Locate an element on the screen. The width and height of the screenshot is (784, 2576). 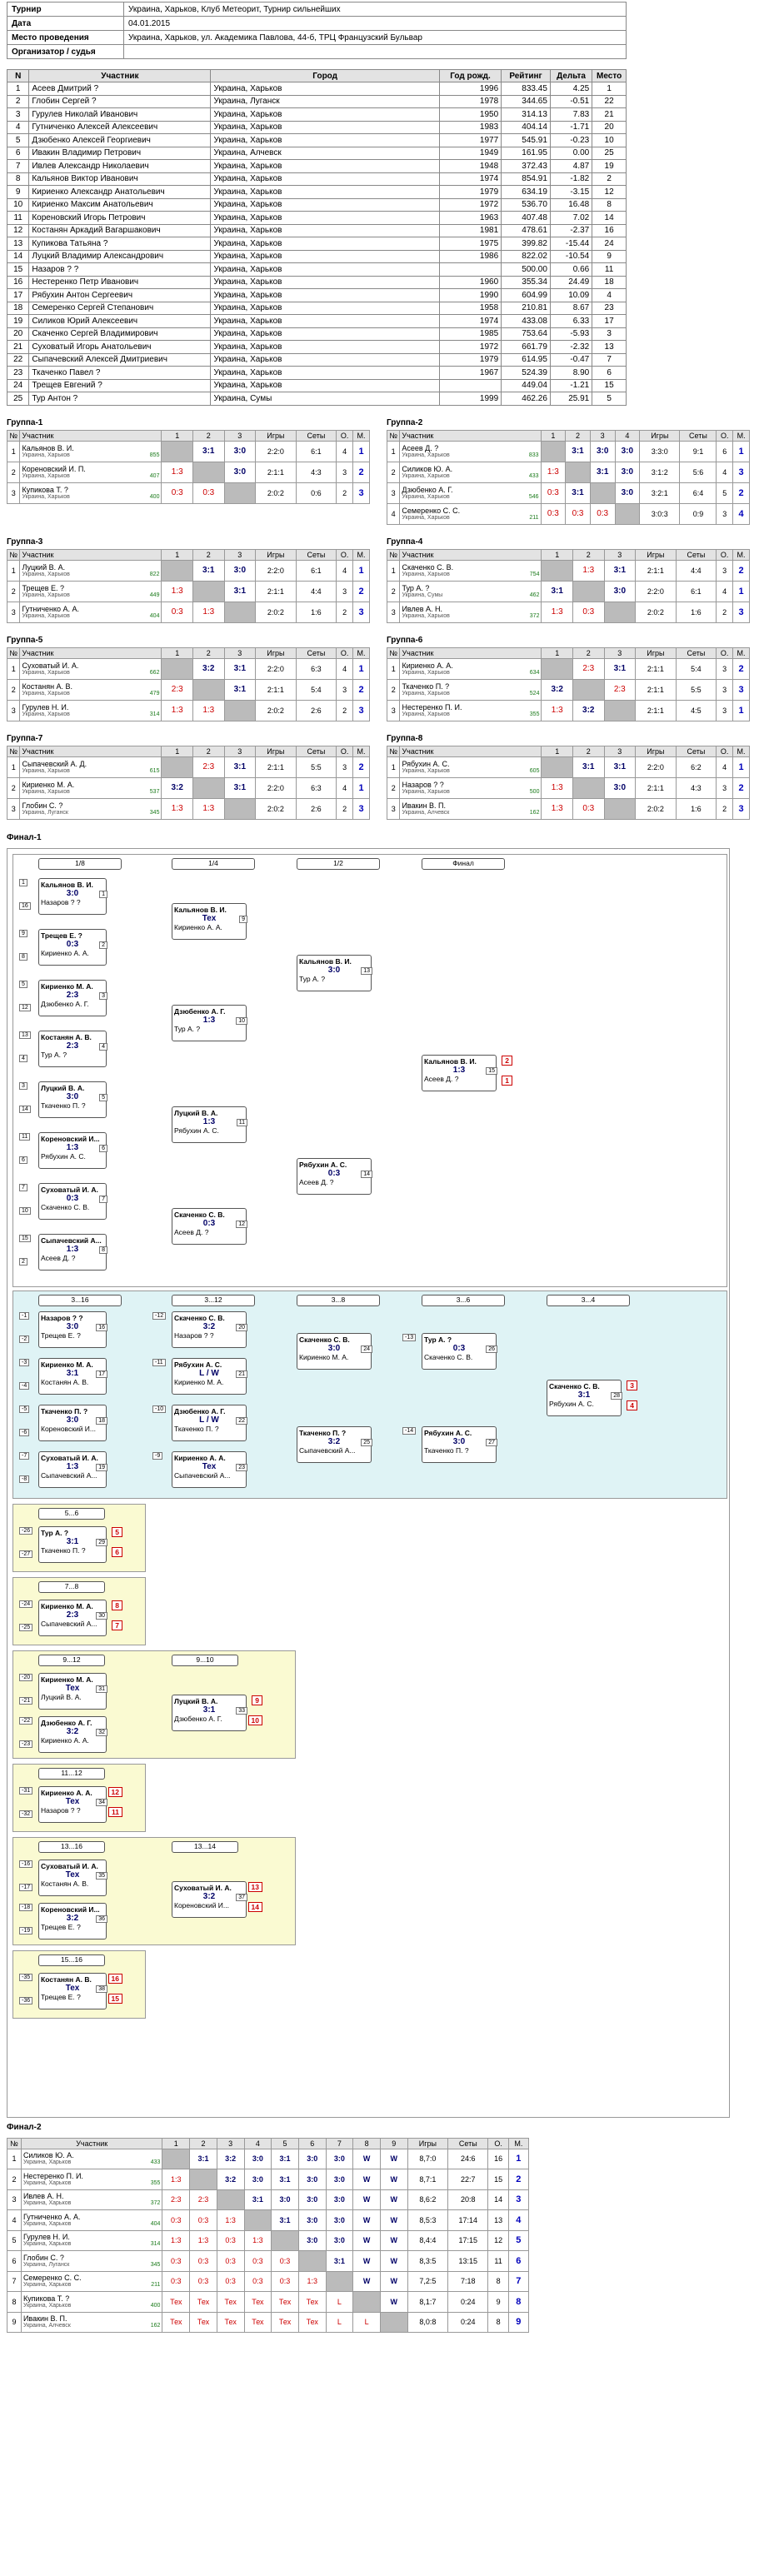
group-header: Участник is located at coordinates (470, 652).